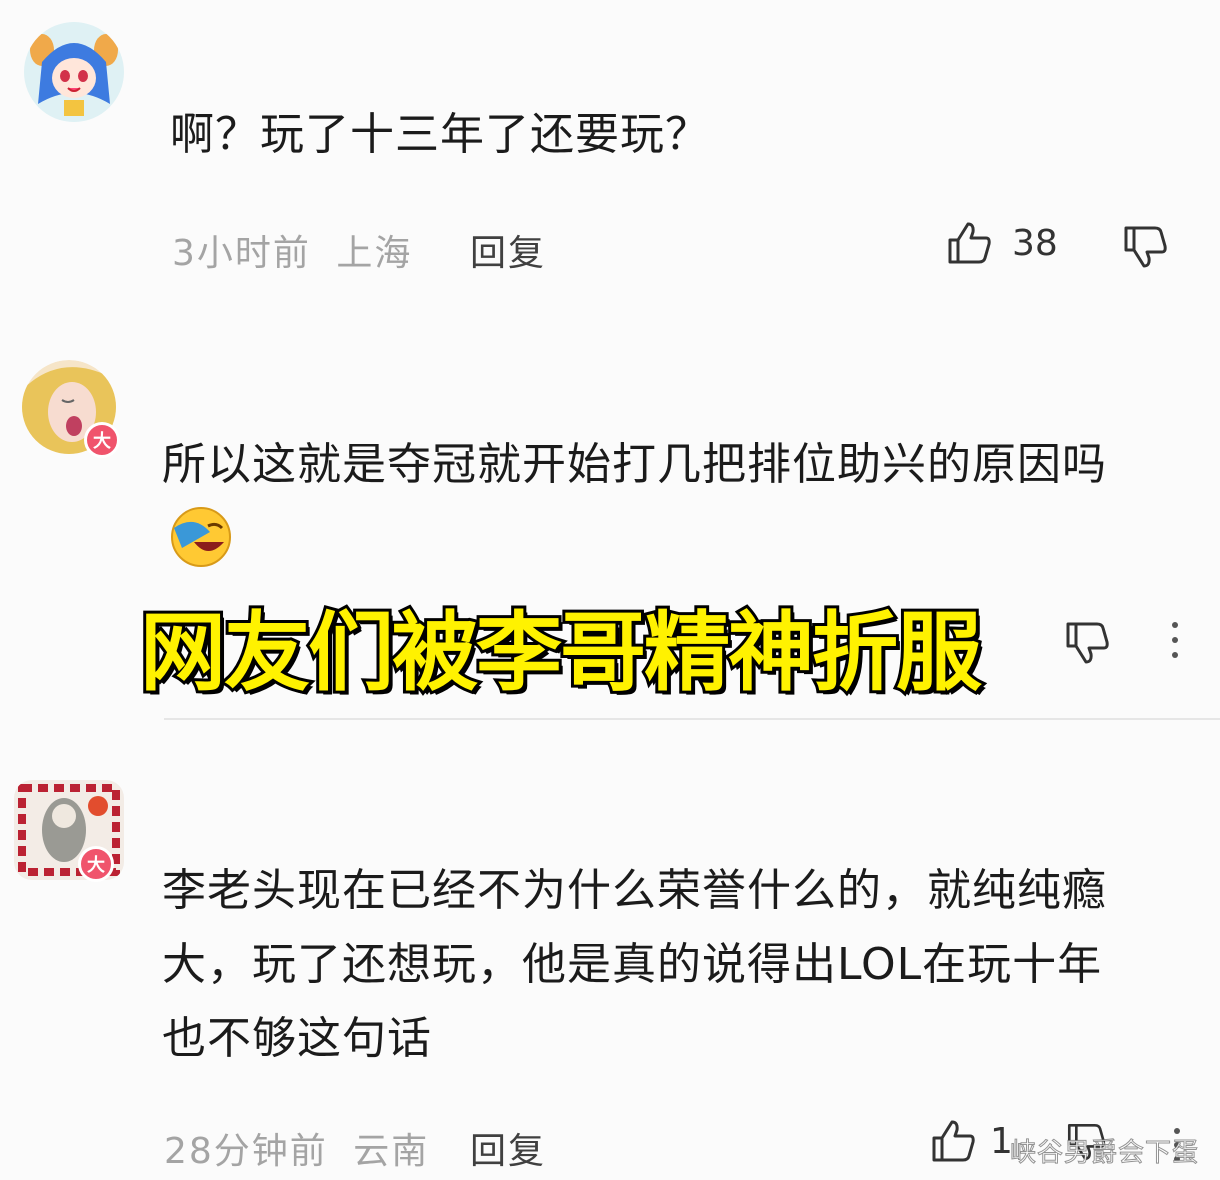  What do you see at coordinates (634, 464) in the screenshot?
I see `comment-text: 所以这就是夺冠就开始打几把排位助兴的原因吗` at bounding box center [634, 464].